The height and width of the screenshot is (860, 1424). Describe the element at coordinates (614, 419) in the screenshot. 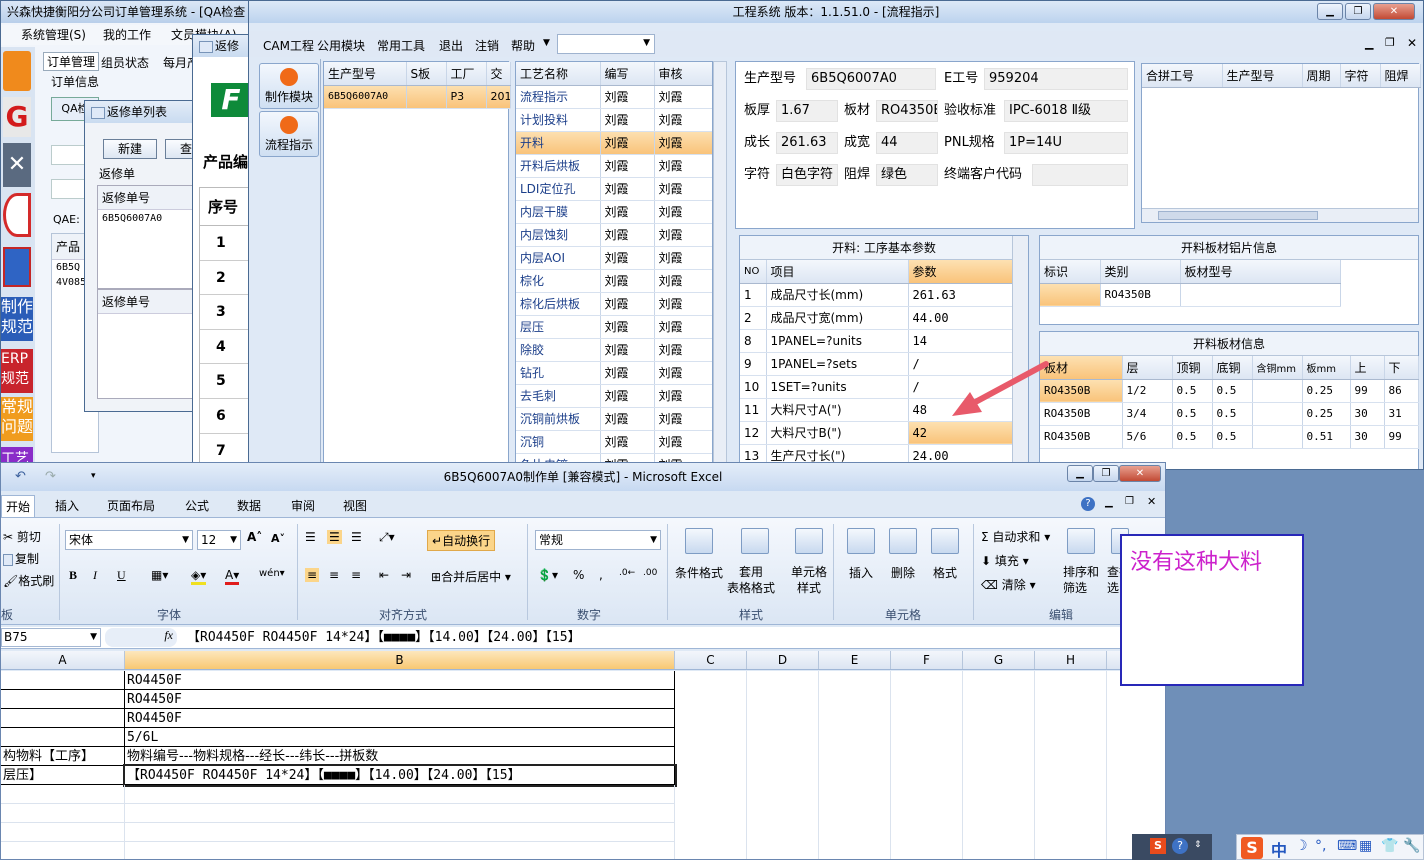

I see `process-row: 沉铜前烘板 刘霞 刘霞` at that location.